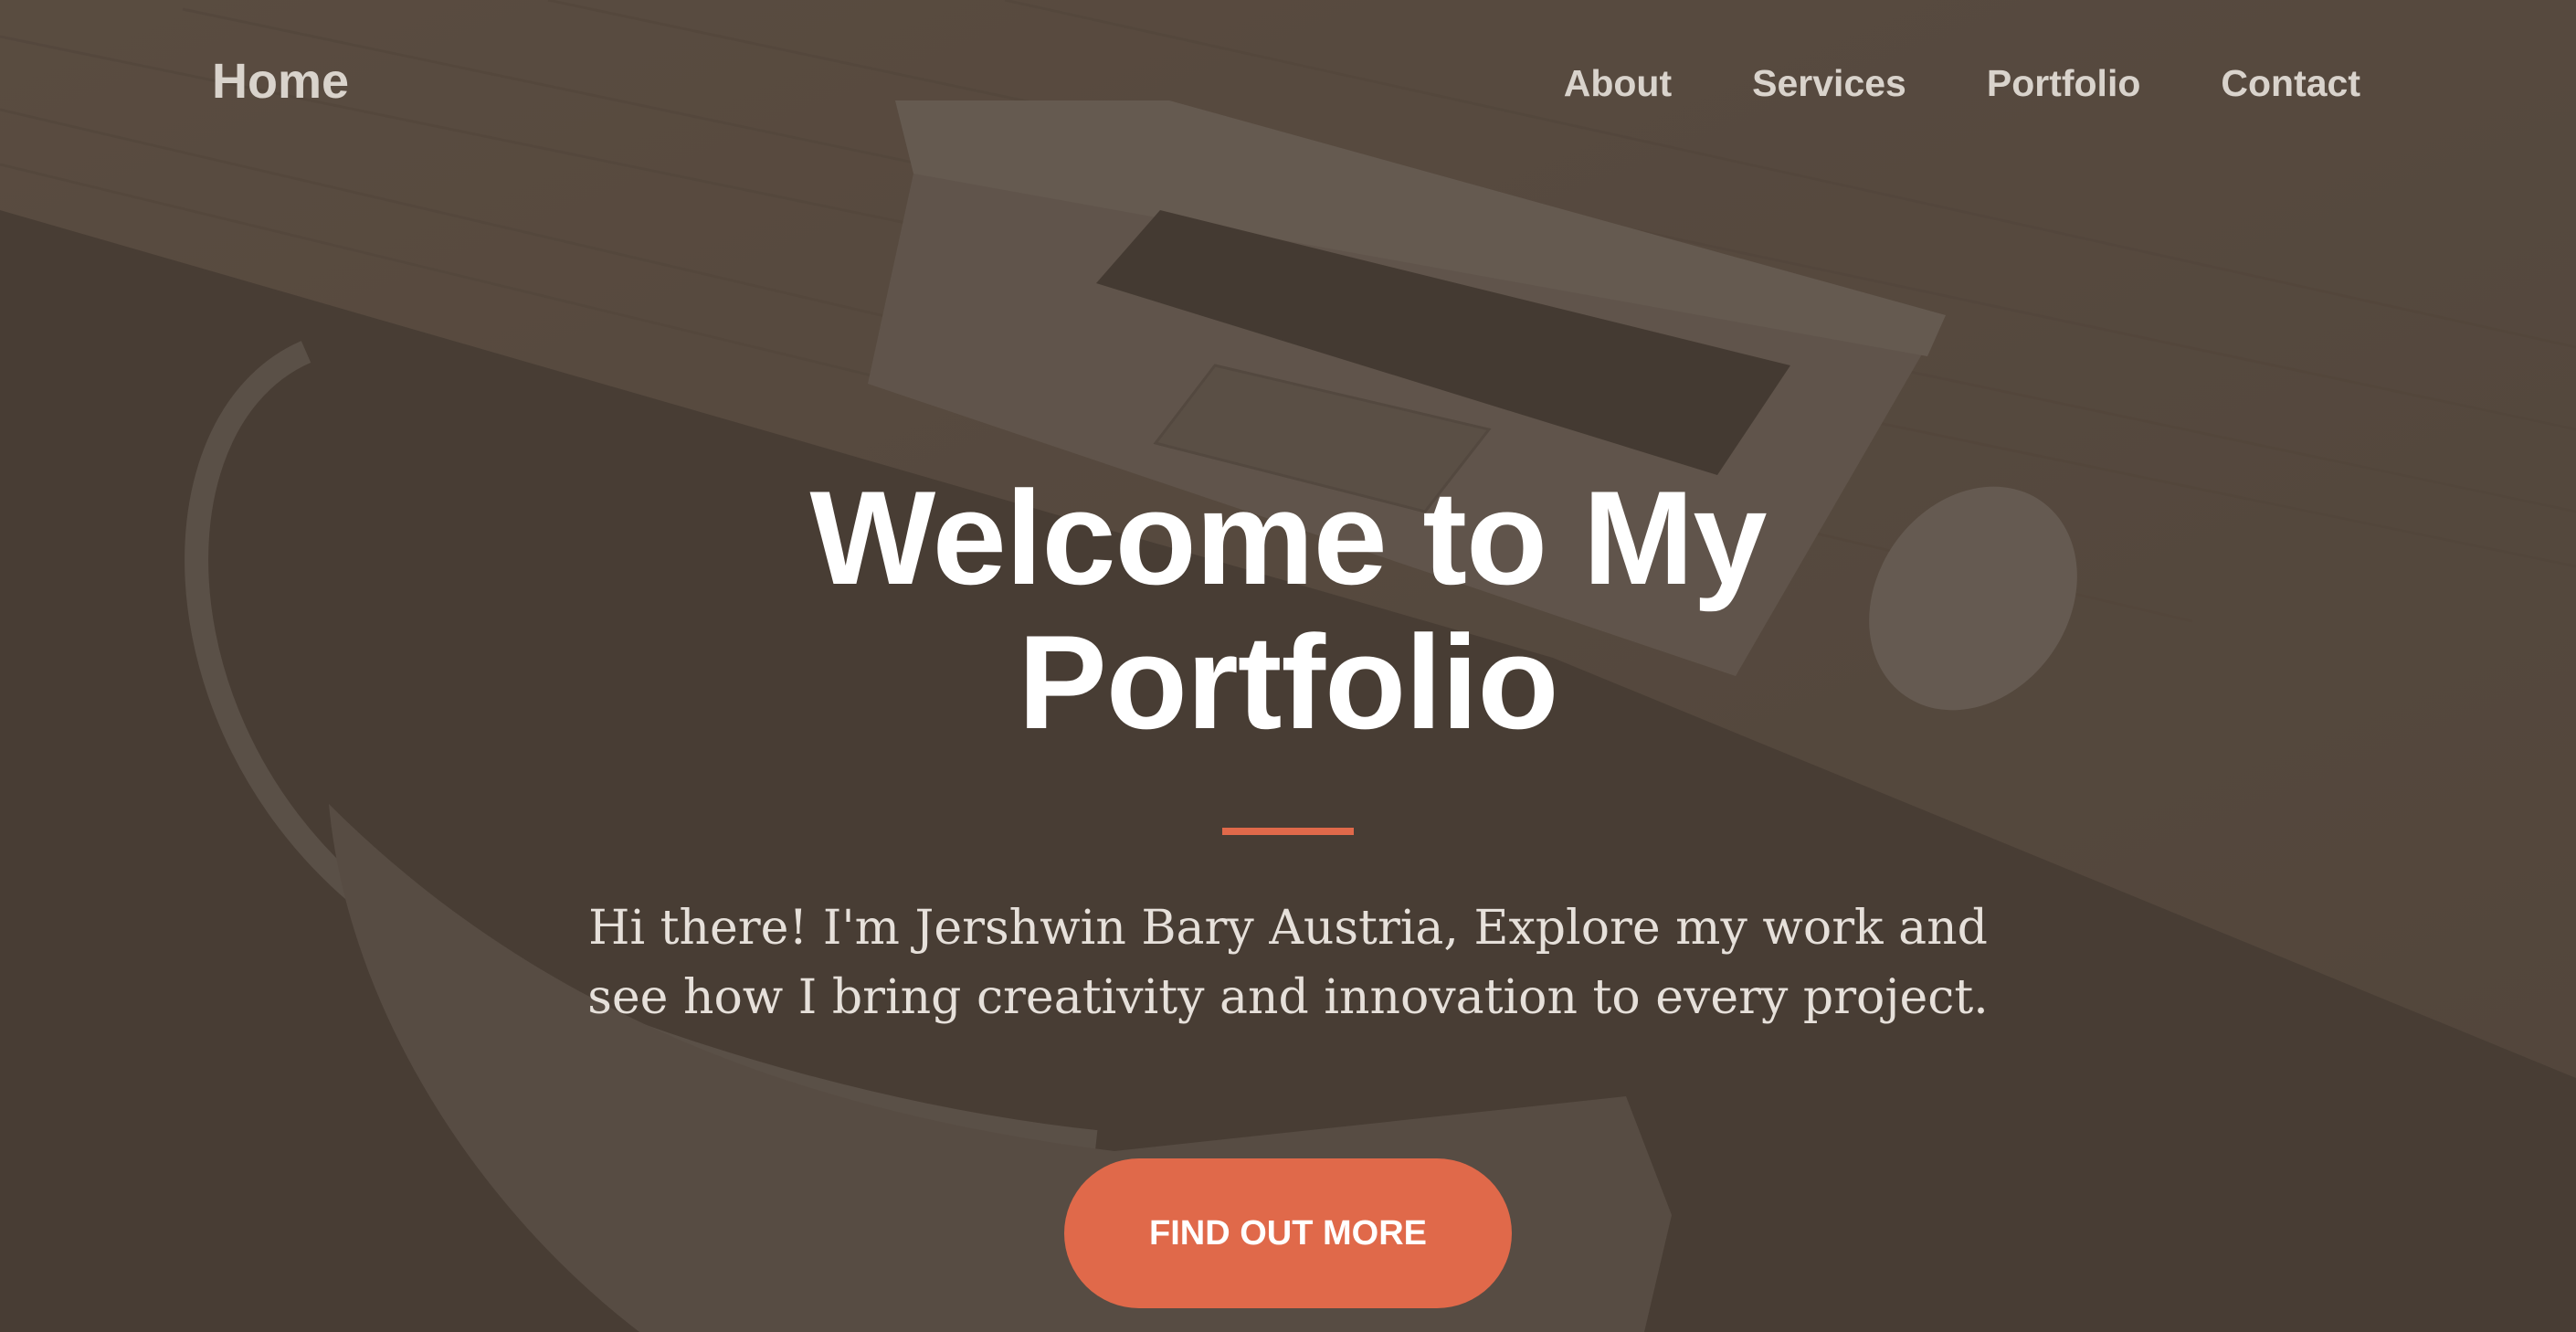 The width and height of the screenshot is (2576, 1332). I want to click on nav-item-about: About, so click(1618, 83).